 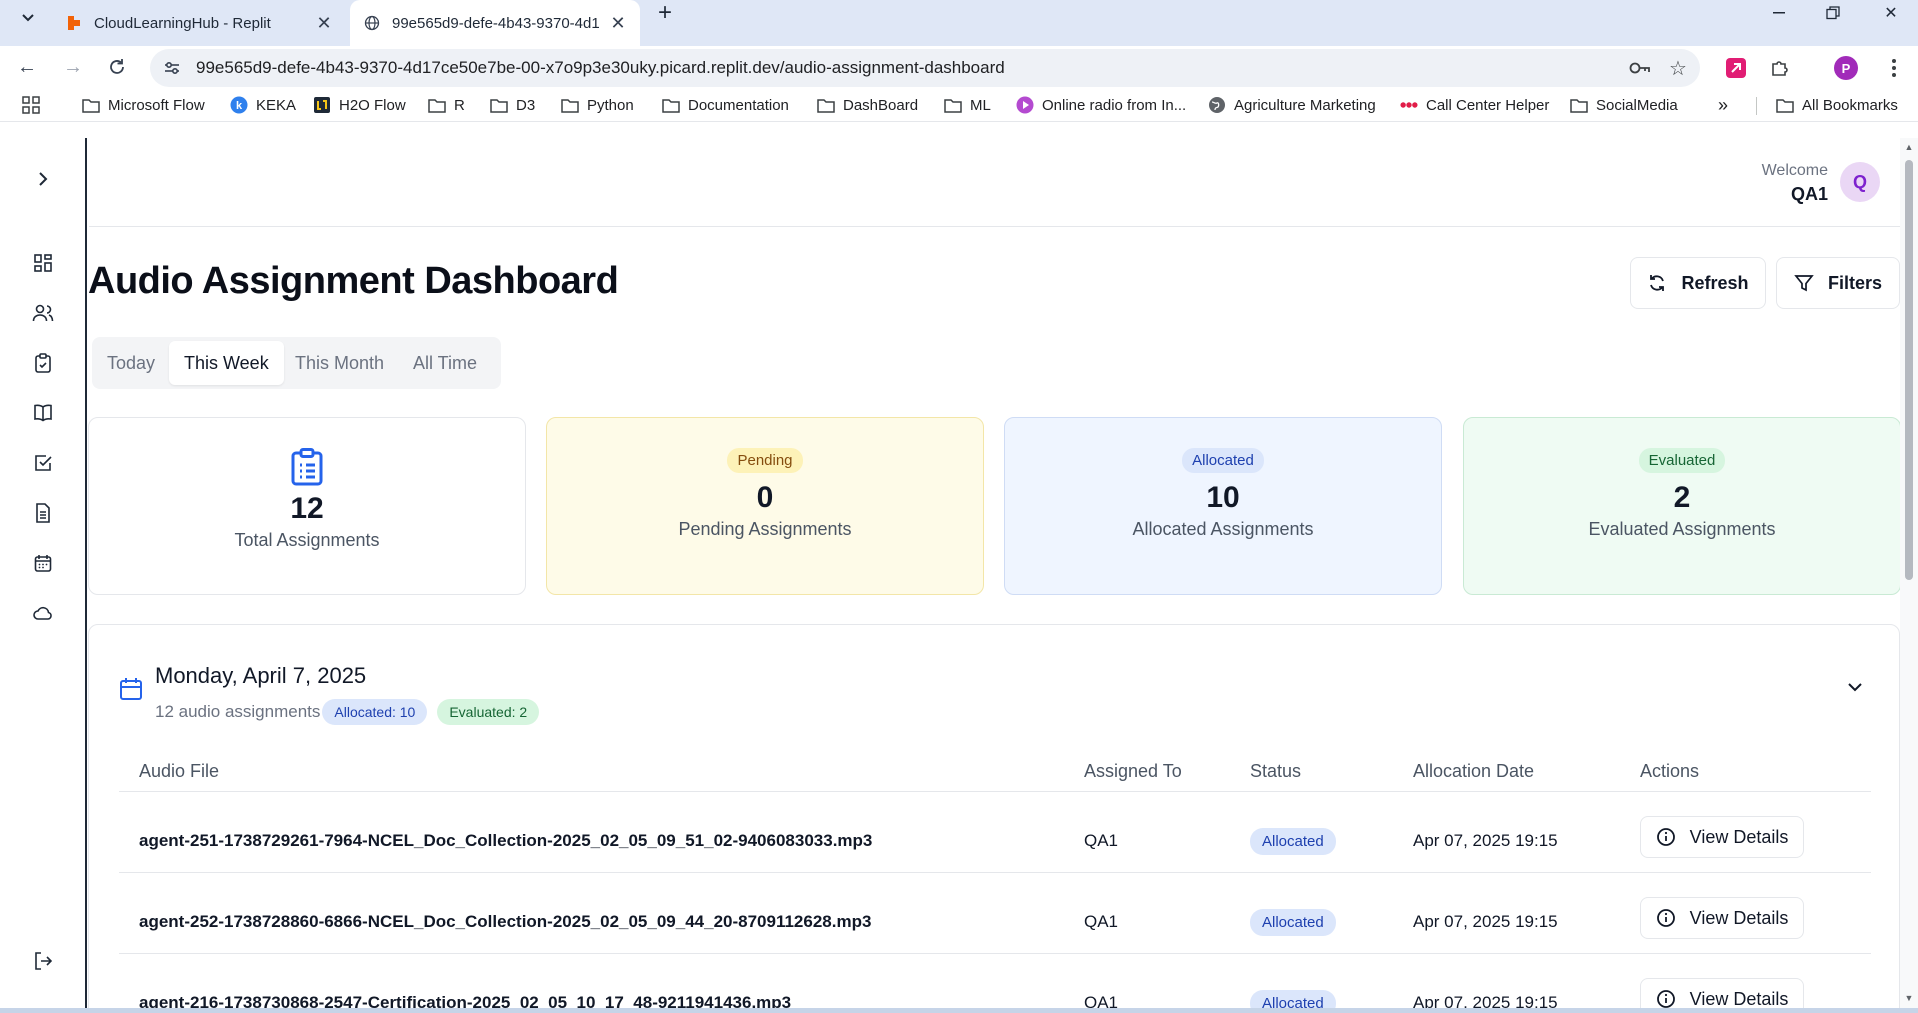 What do you see at coordinates (43, 363) in the screenshot?
I see `clipboard-check-icon` at bounding box center [43, 363].